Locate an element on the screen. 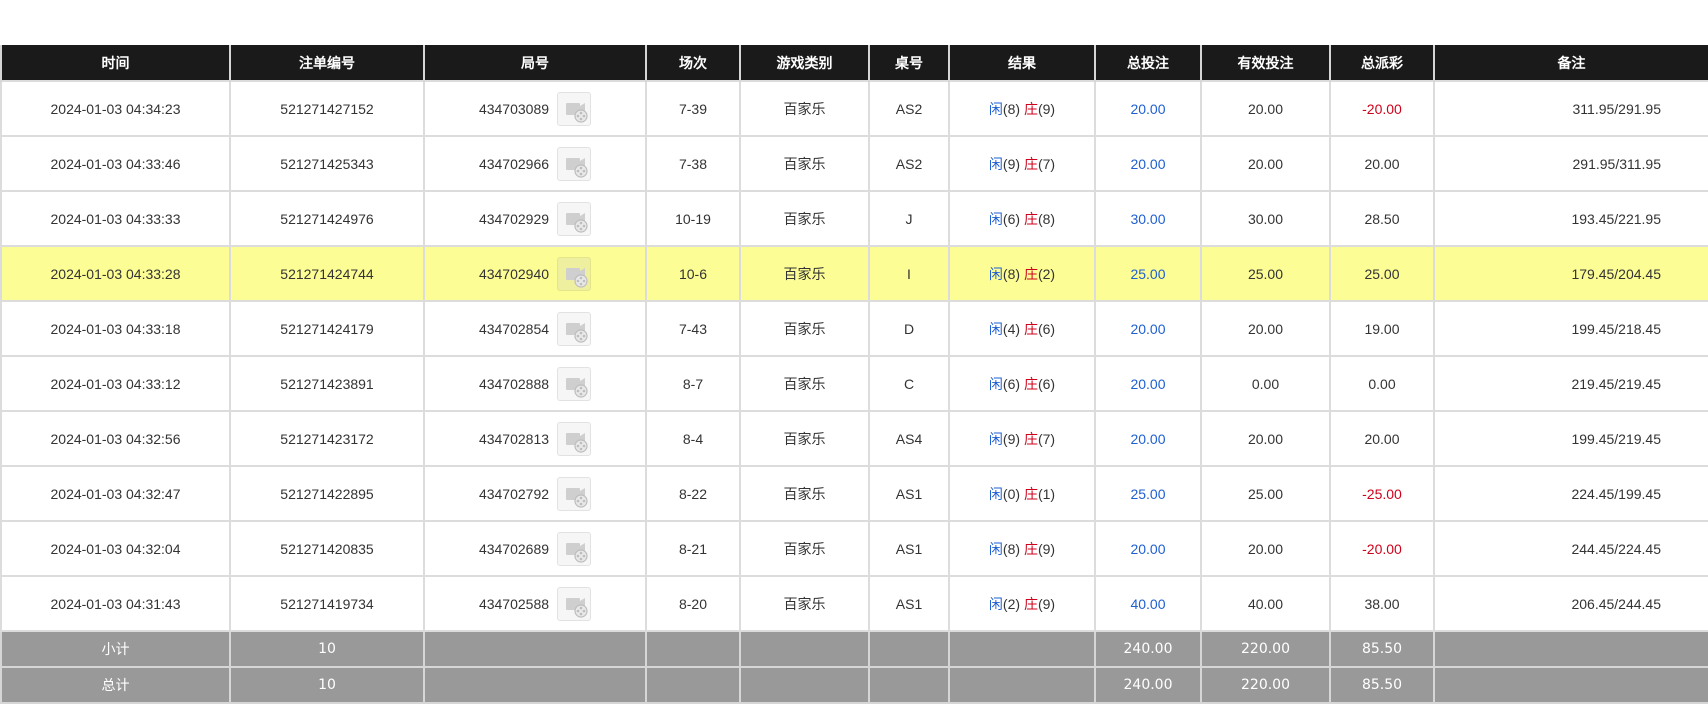  result-player-score: (2) is located at coordinates (1011, 603).